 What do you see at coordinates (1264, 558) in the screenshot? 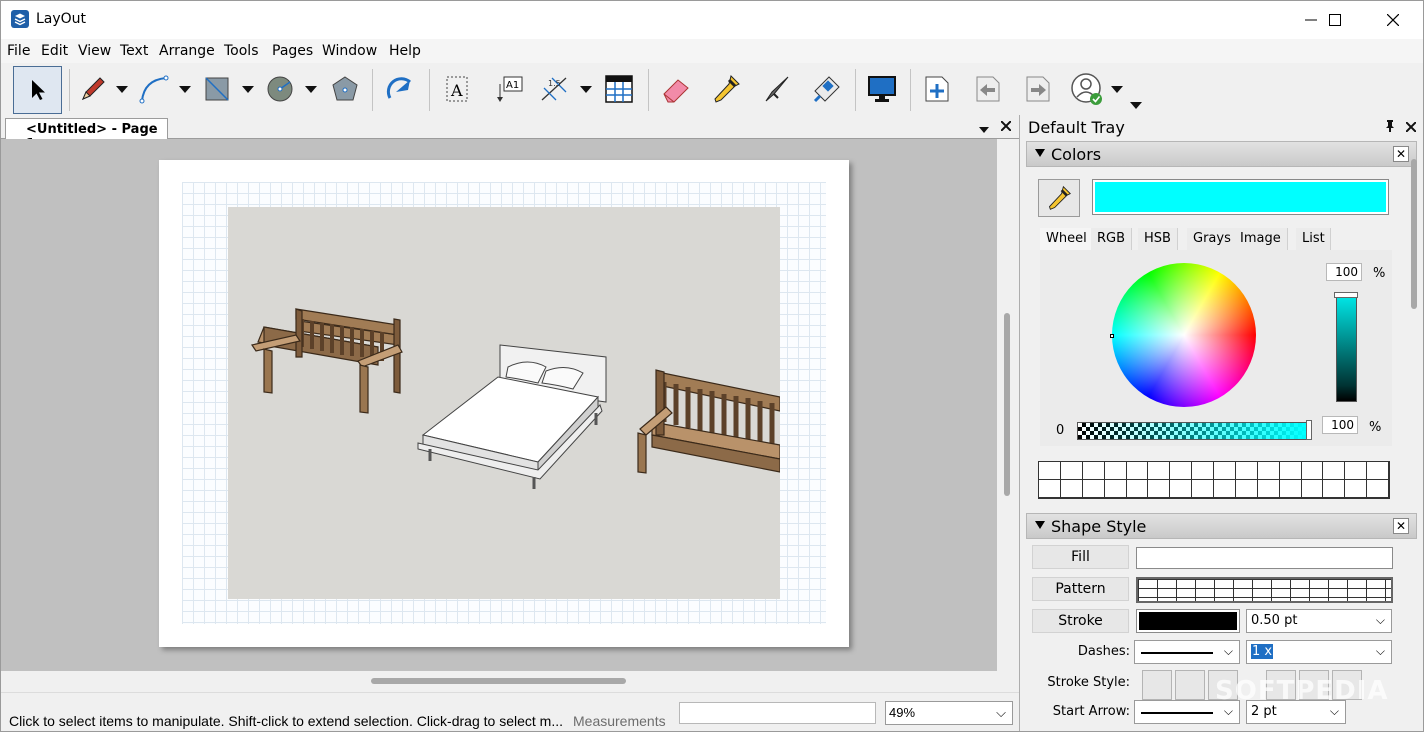
I see `fill-color-swatch` at bounding box center [1264, 558].